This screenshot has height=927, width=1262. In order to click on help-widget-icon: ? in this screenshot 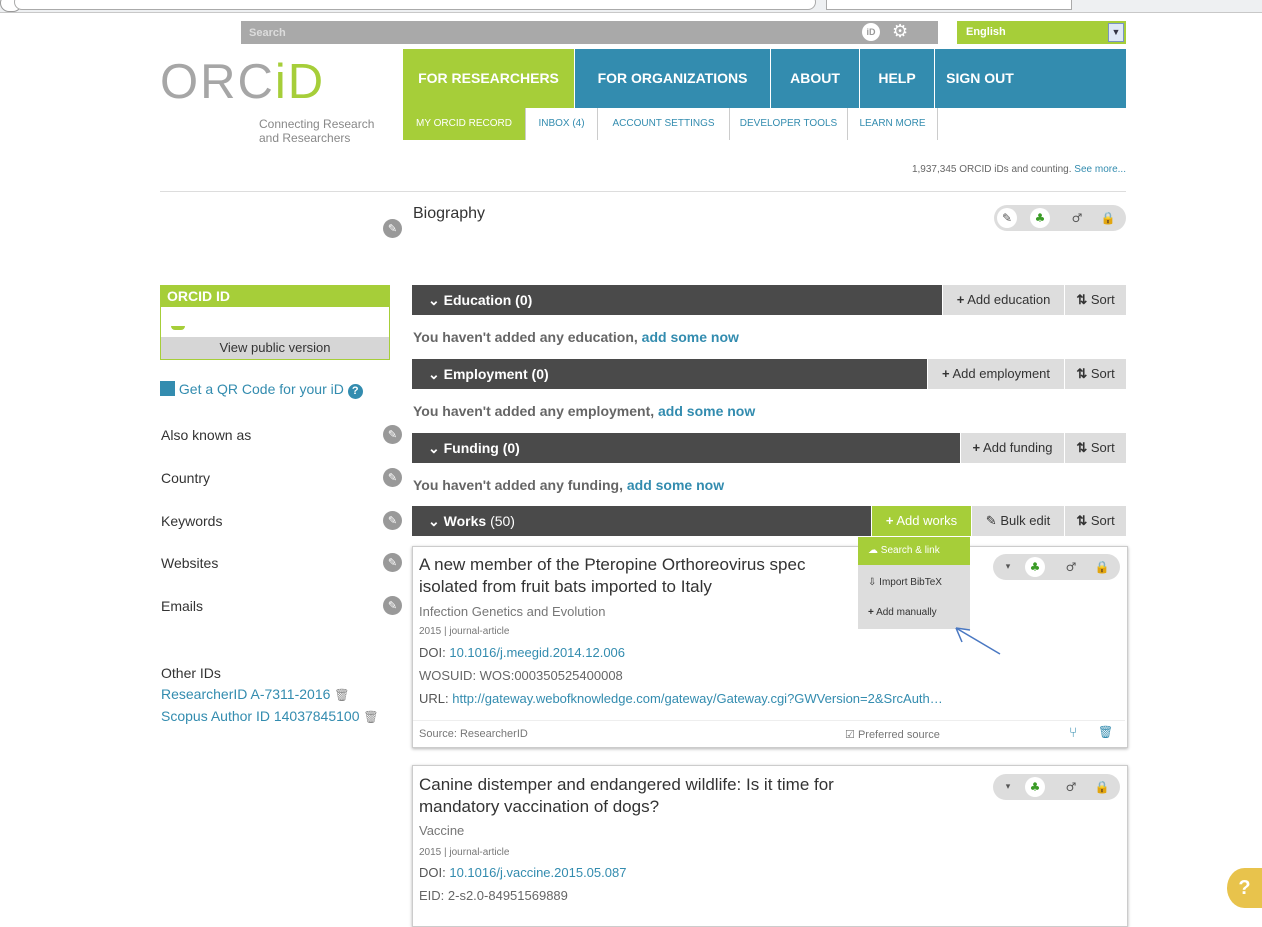, I will do `click(1244, 888)`.